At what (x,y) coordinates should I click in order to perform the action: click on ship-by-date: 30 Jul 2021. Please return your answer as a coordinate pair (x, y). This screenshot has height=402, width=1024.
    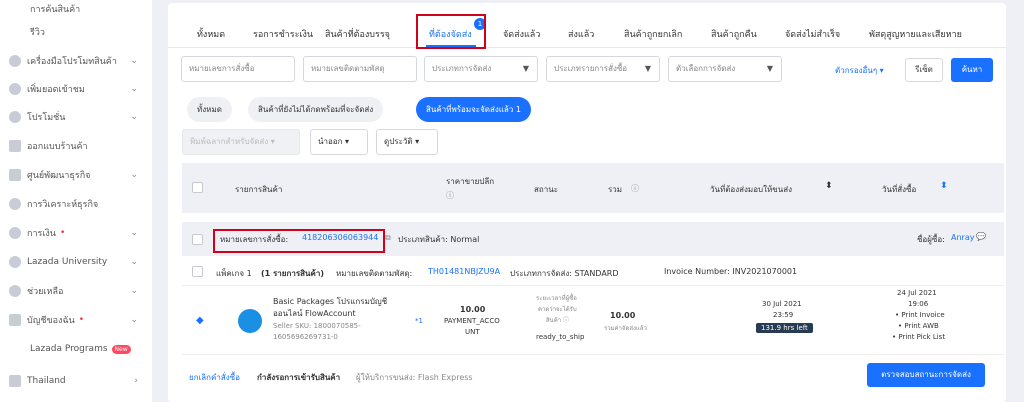
    Looking at the image, I should click on (782, 304).